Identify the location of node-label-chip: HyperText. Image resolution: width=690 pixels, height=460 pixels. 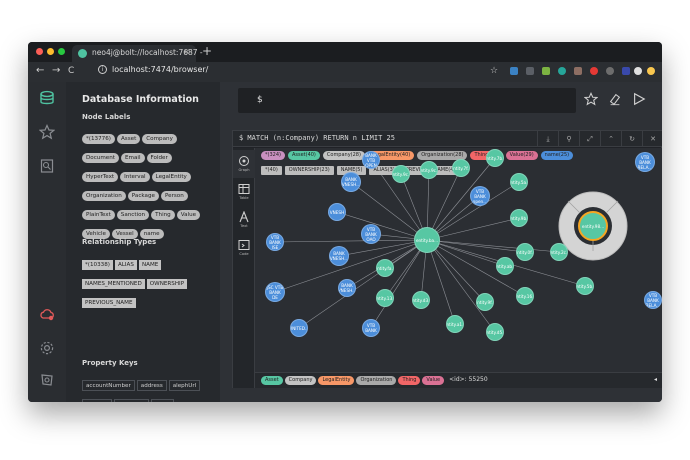
(100, 177).